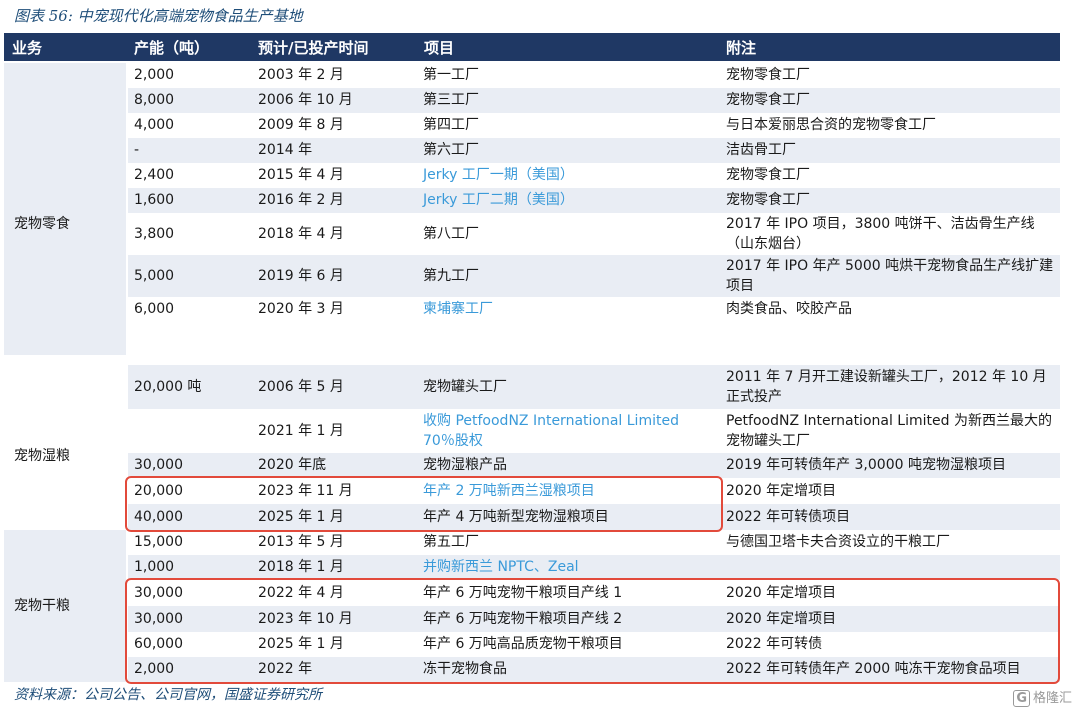 This screenshot has width=1080, height=714. What do you see at coordinates (568, 200) in the screenshot?
I see `project-link: Jerky 工厂二期（美国）` at bounding box center [568, 200].